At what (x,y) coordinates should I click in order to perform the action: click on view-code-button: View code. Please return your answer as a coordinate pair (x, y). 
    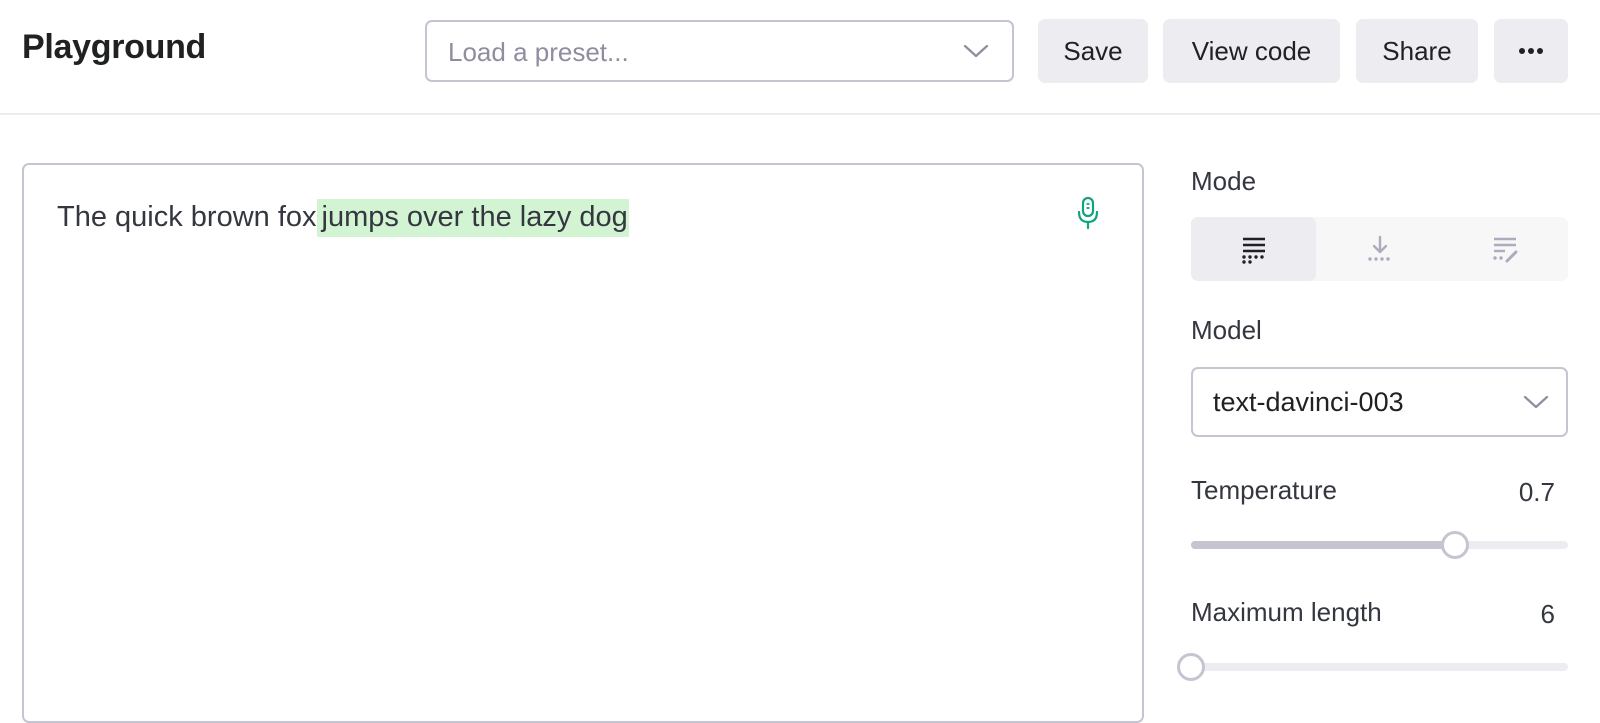
    Looking at the image, I should click on (1251, 51).